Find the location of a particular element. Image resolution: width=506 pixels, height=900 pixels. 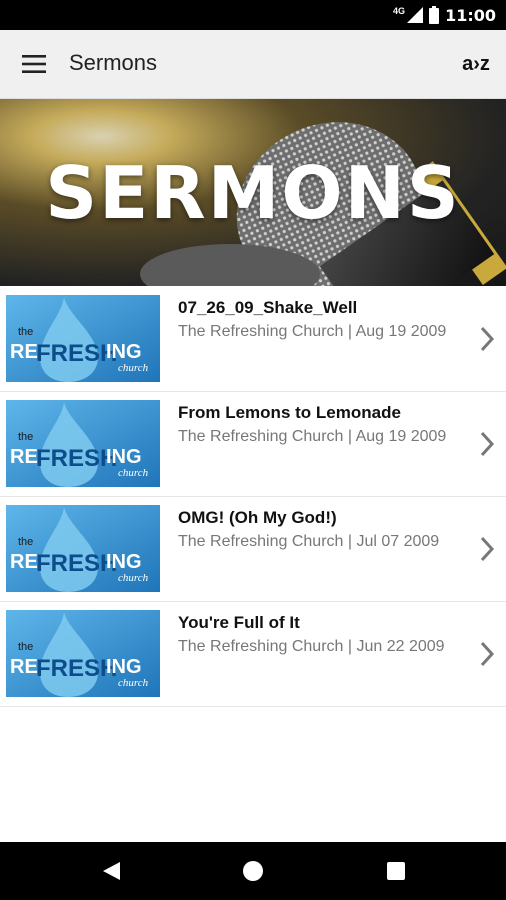

status-bar: 4G 11:00 is located at coordinates (253, 15).